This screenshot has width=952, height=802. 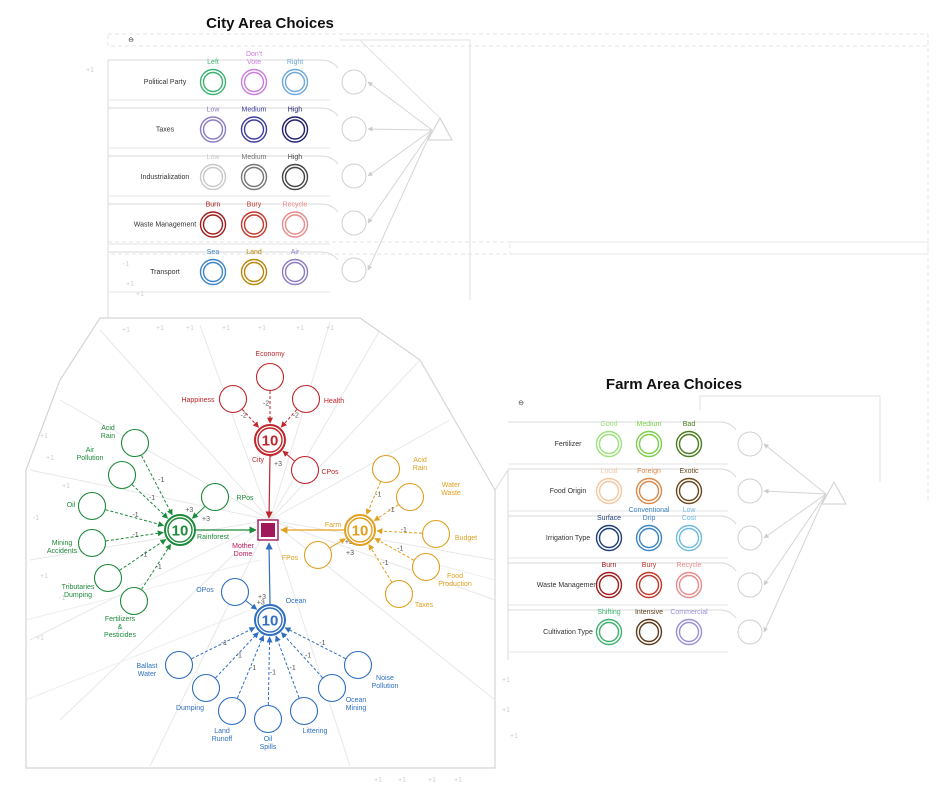 I want to click on farm-option: Good, so click(x=609, y=439).